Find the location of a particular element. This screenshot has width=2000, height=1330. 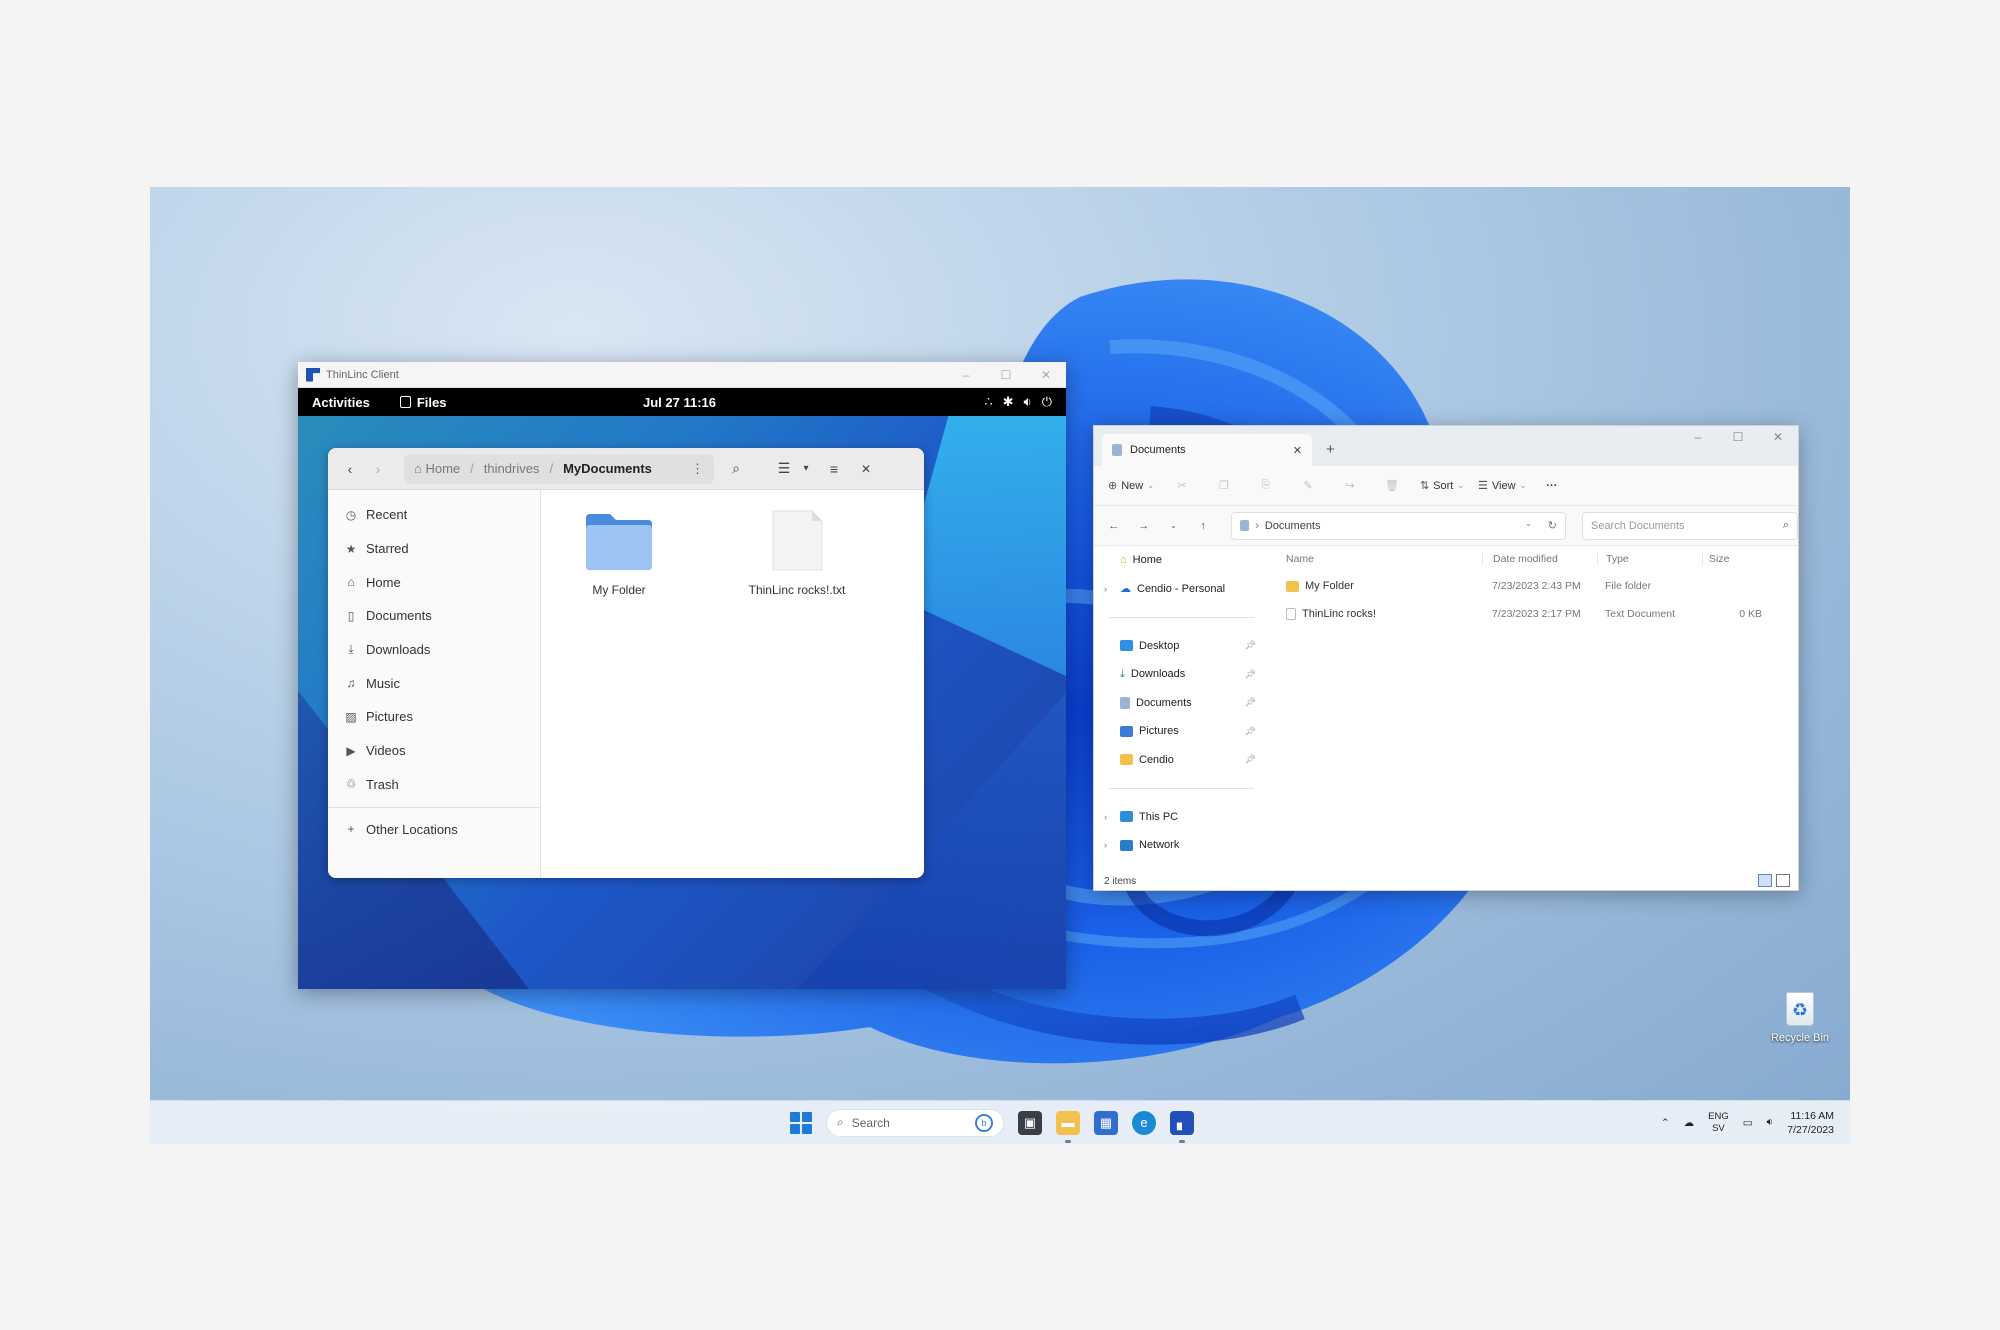

details-view-button is located at coordinates (1765, 880).